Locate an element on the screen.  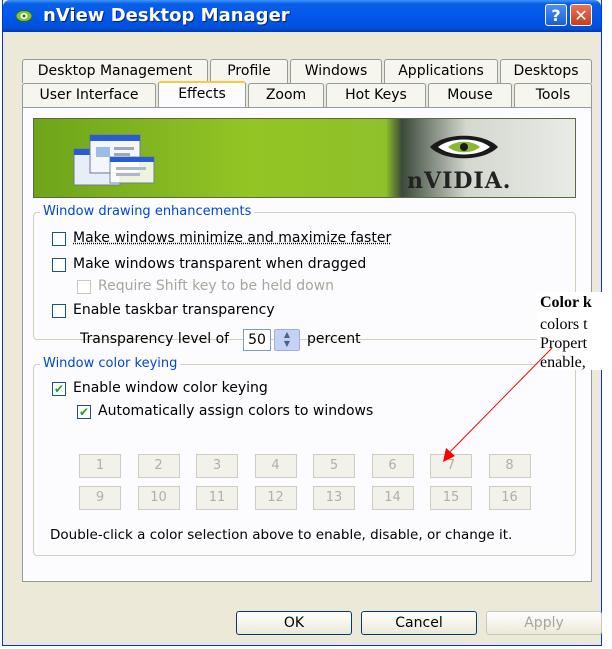
color-cell-9: 9 is located at coordinates (100, 498).